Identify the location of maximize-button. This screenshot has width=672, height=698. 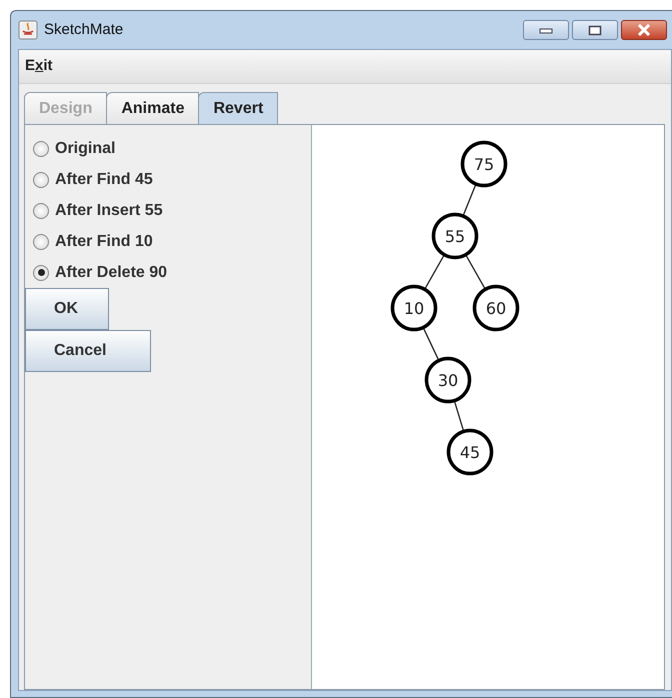
(595, 30).